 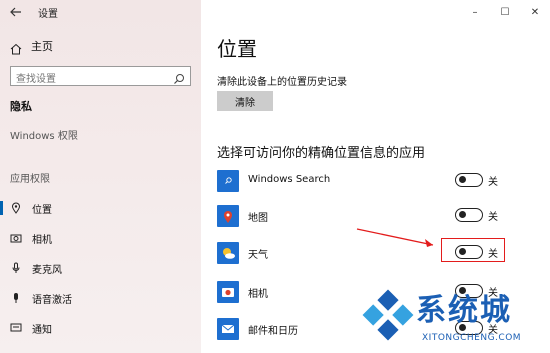 I want to click on app-name: 邮件和日历, so click(x=273, y=331).